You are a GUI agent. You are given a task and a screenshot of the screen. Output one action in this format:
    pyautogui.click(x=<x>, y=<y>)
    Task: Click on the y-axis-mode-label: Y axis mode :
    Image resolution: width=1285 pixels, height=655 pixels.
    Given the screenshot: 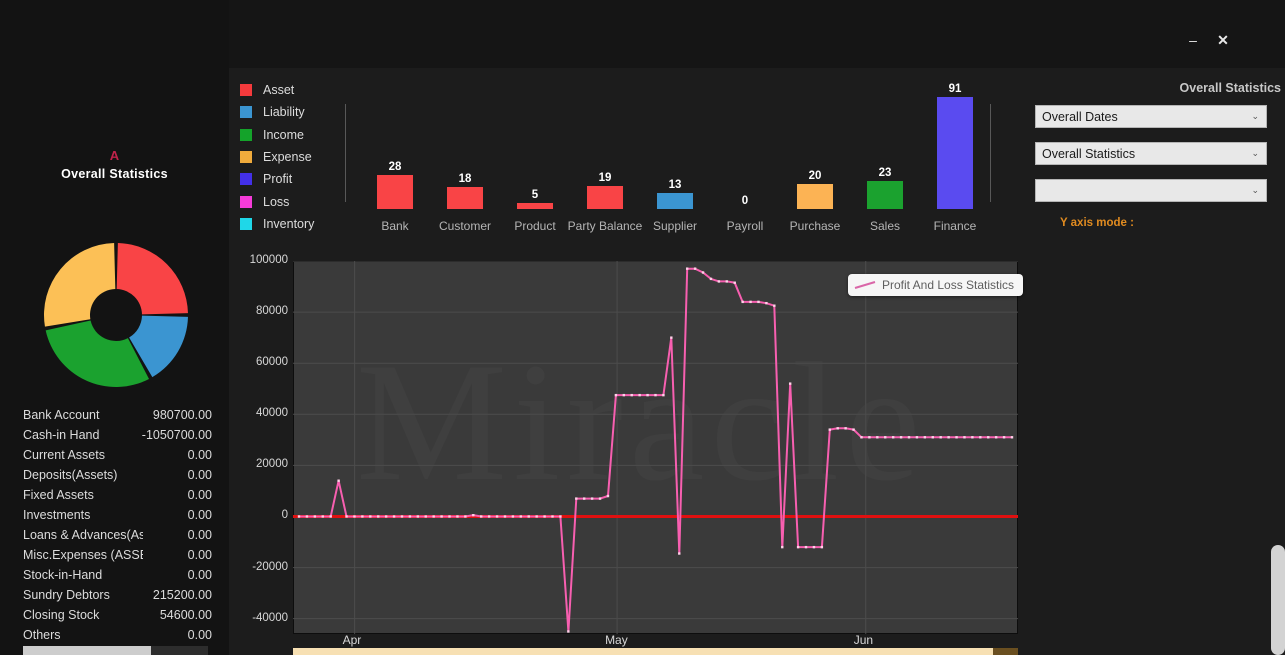 What is the action you would take?
    pyautogui.click(x=1097, y=223)
    